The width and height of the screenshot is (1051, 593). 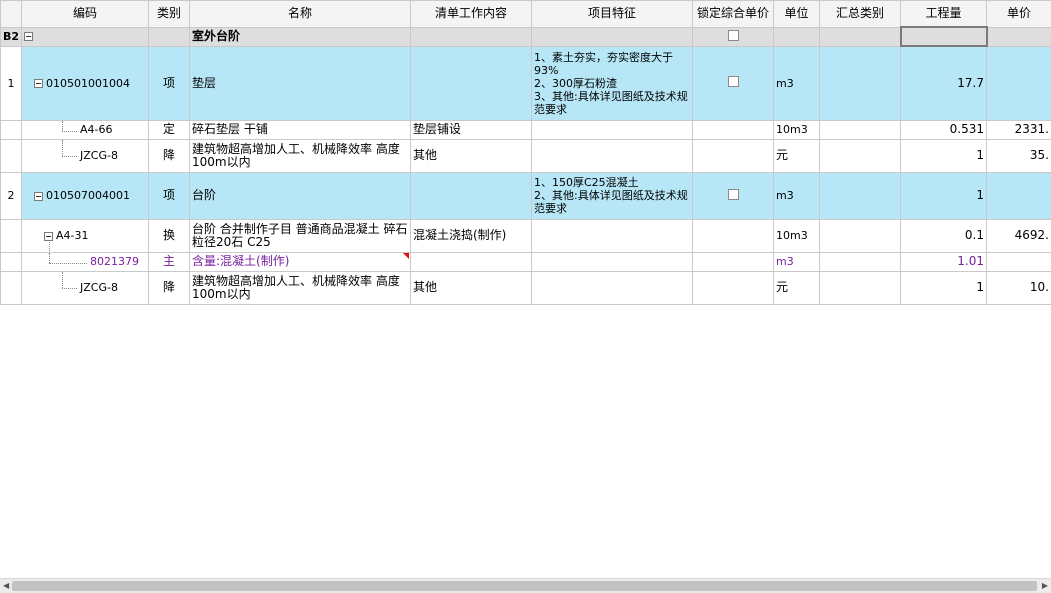 I want to click on name-cell: 台阶, so click(x=300, y=195).